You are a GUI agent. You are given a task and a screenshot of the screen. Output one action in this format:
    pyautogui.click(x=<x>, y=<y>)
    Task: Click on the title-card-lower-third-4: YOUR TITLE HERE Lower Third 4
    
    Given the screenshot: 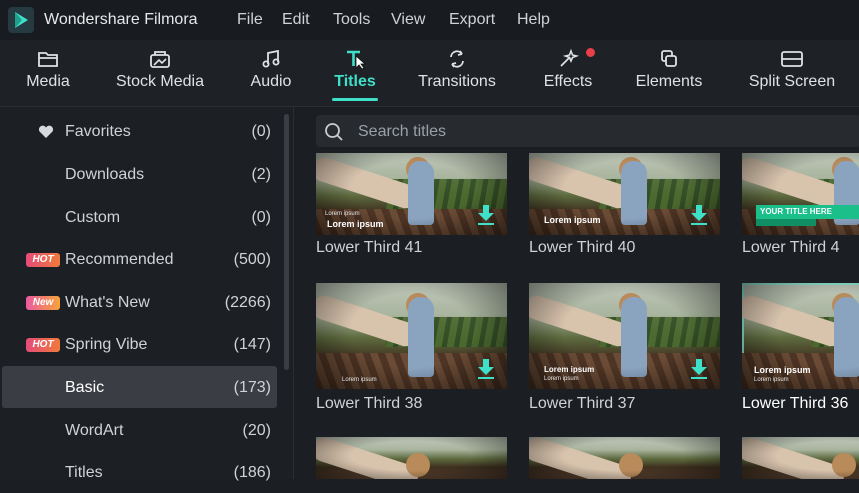 What is the action you would take?
    pyautogui.click(x=800, y=204)
    